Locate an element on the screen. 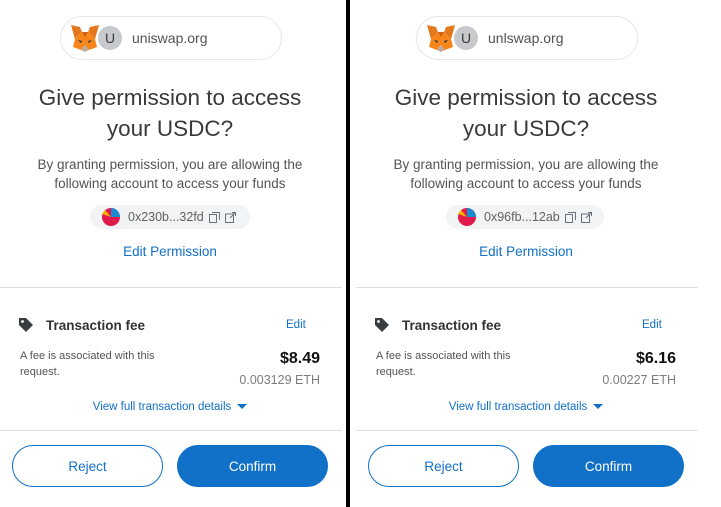 The image size is (721, 507). fee-usd-amount: $6.16 is located at coordinates (655, 358).